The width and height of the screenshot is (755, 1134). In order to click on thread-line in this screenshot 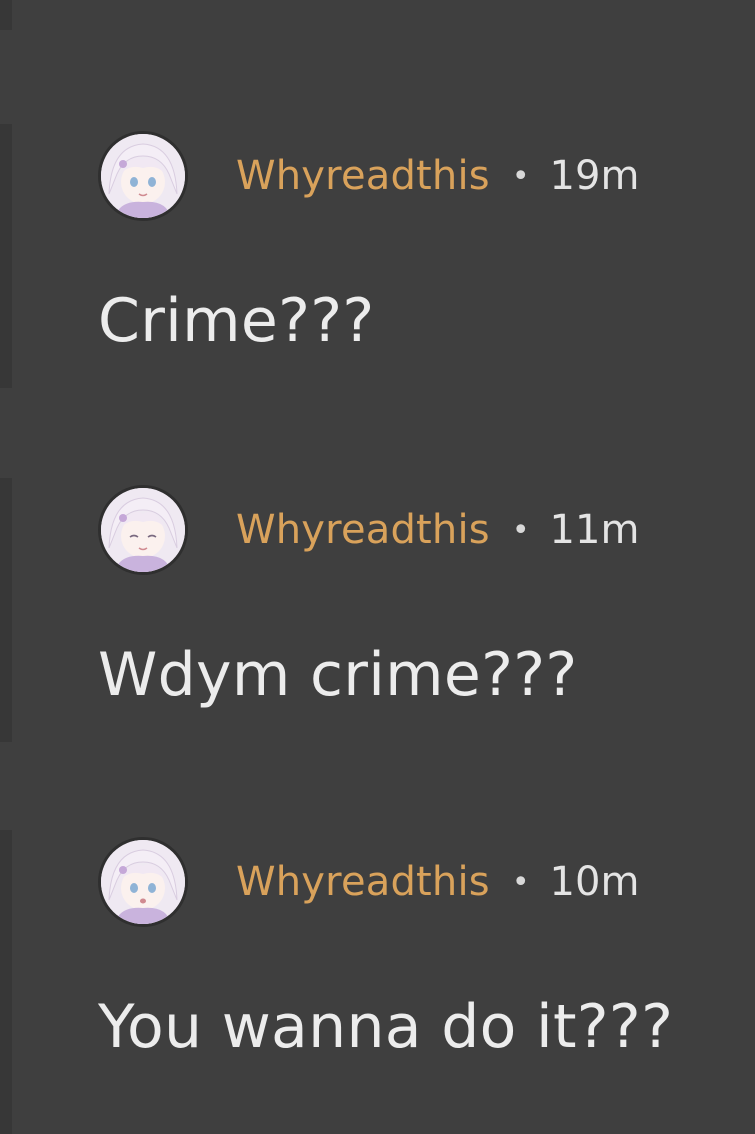, I will do `click(6, 15)`.